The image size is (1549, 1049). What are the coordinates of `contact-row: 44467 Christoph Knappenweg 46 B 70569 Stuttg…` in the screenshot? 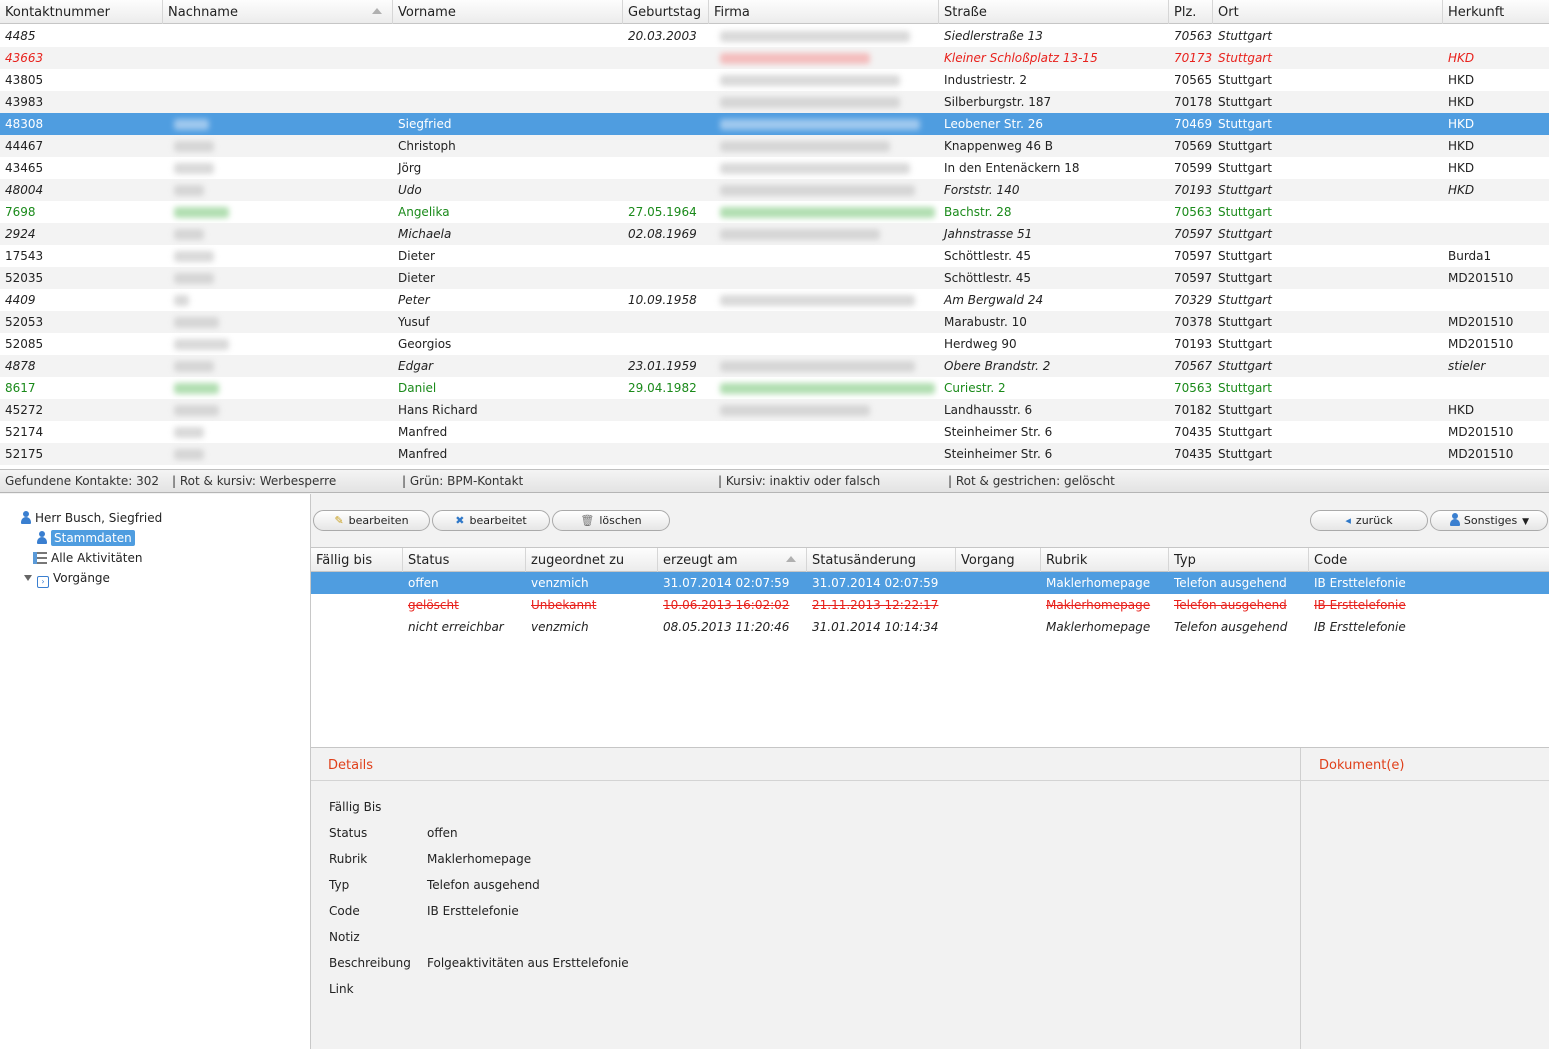 It's located at (774, 146).